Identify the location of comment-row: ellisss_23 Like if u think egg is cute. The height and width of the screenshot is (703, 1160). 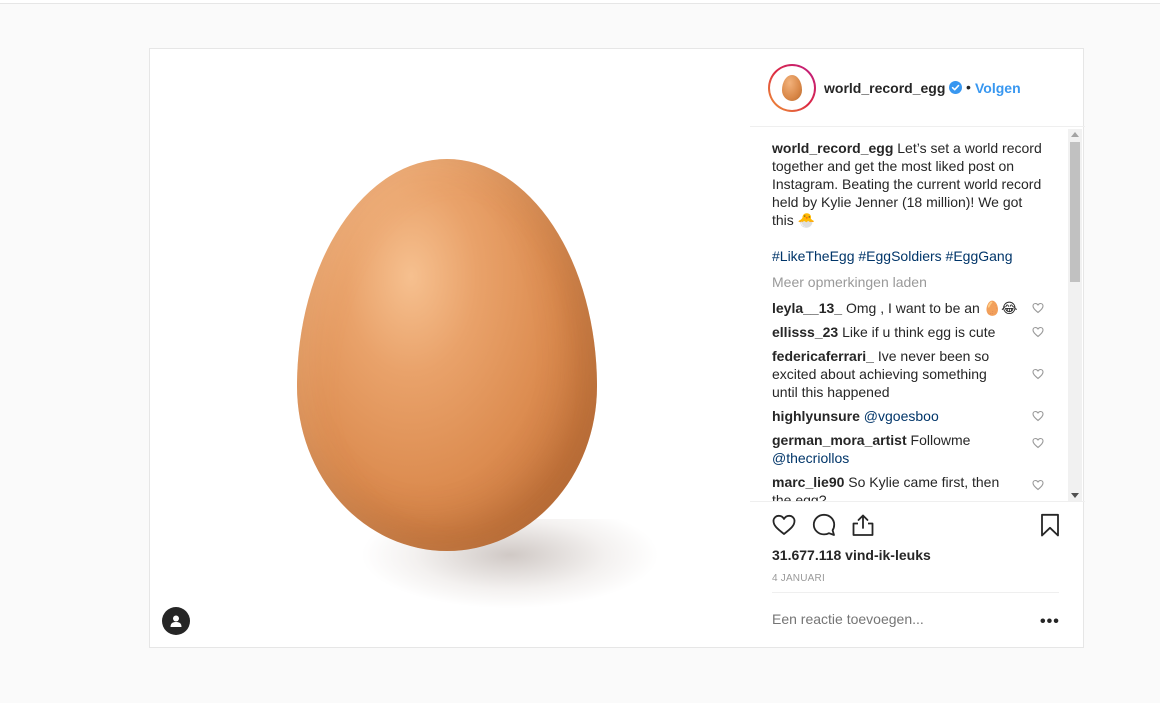
(920, 332).